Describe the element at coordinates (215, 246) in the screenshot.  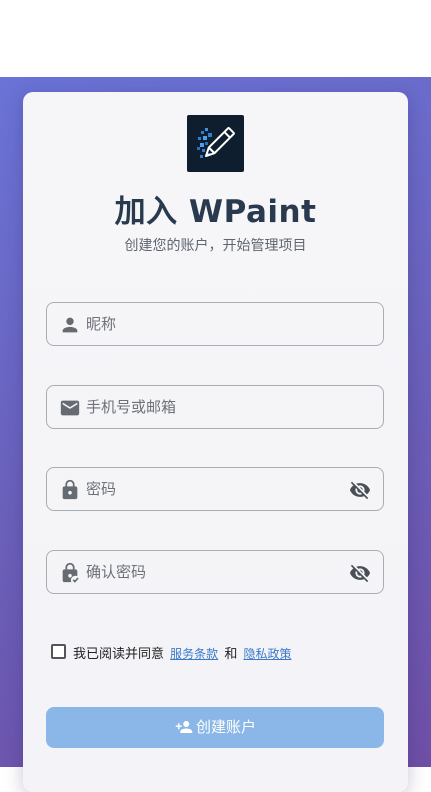
I see `page-subtitle: 创建您的账户，开始管理项目` at that location.